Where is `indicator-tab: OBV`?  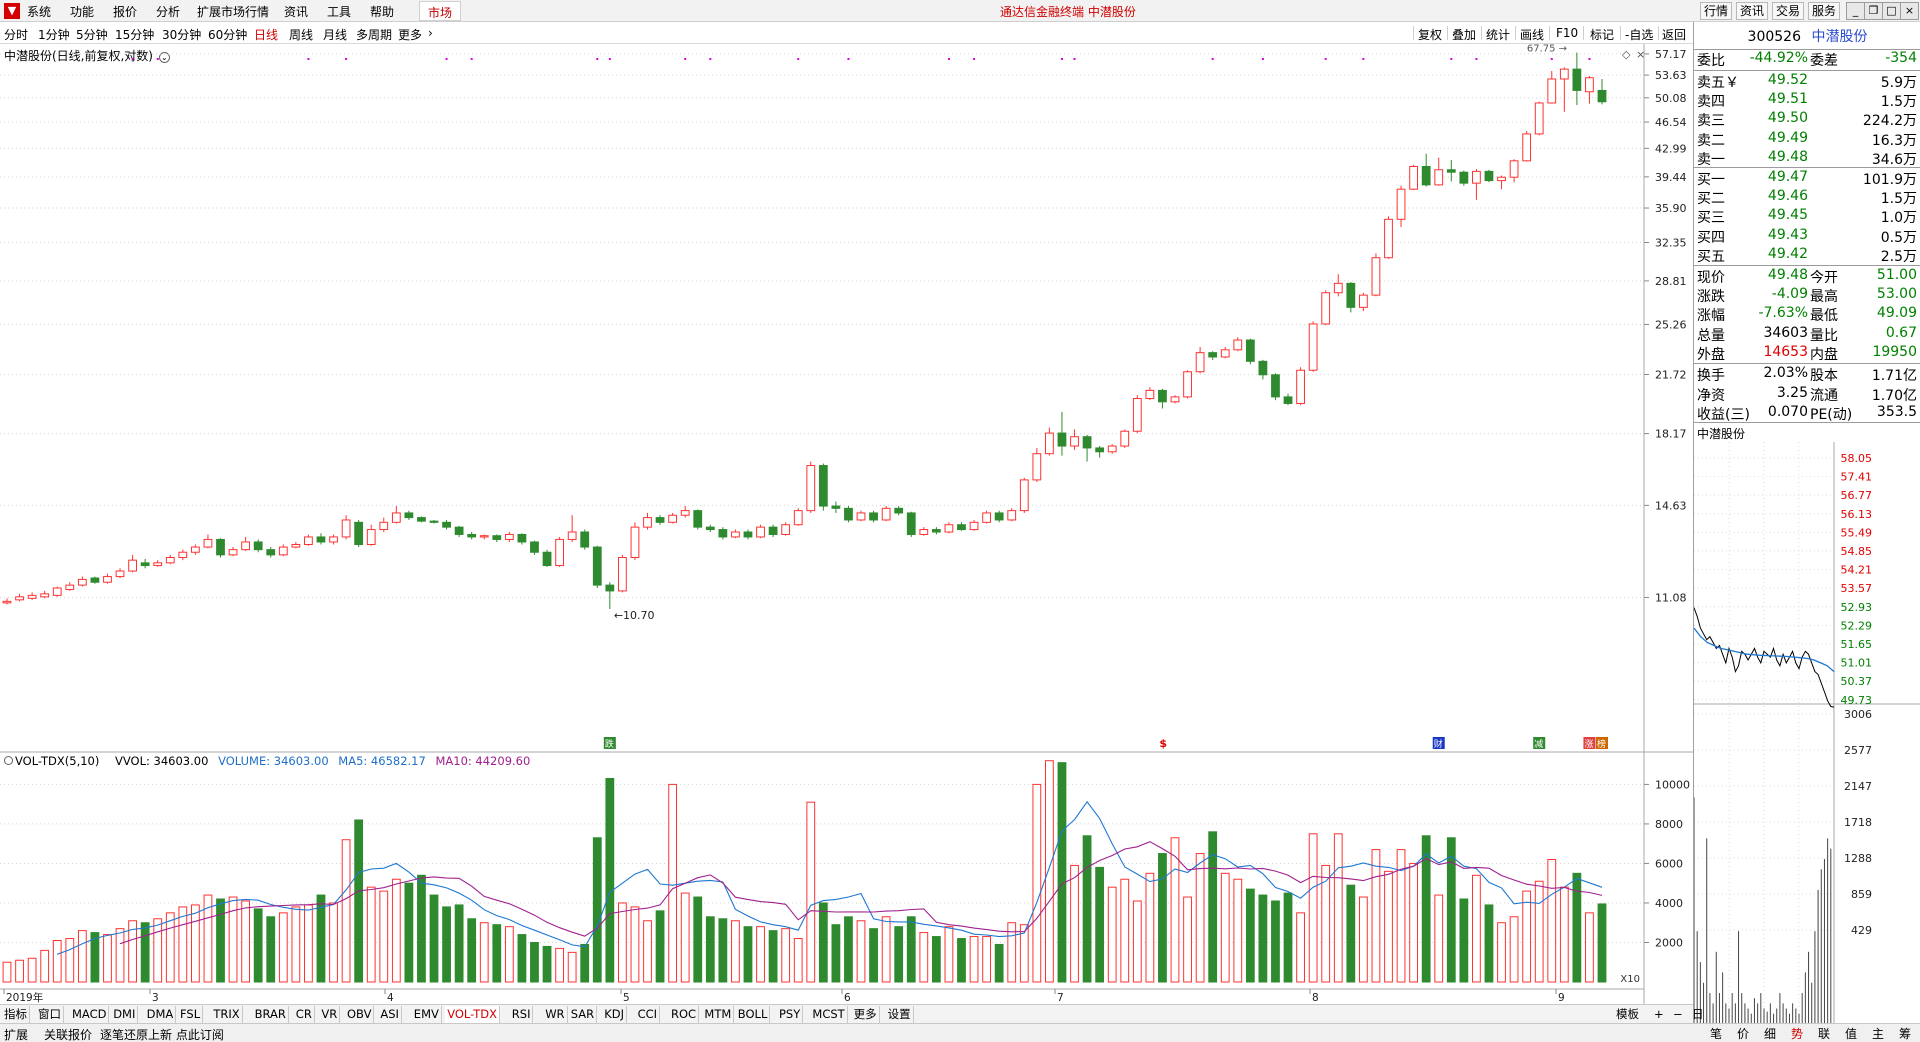 indicator-tab: OBV is located at coordinates (360, 1014).